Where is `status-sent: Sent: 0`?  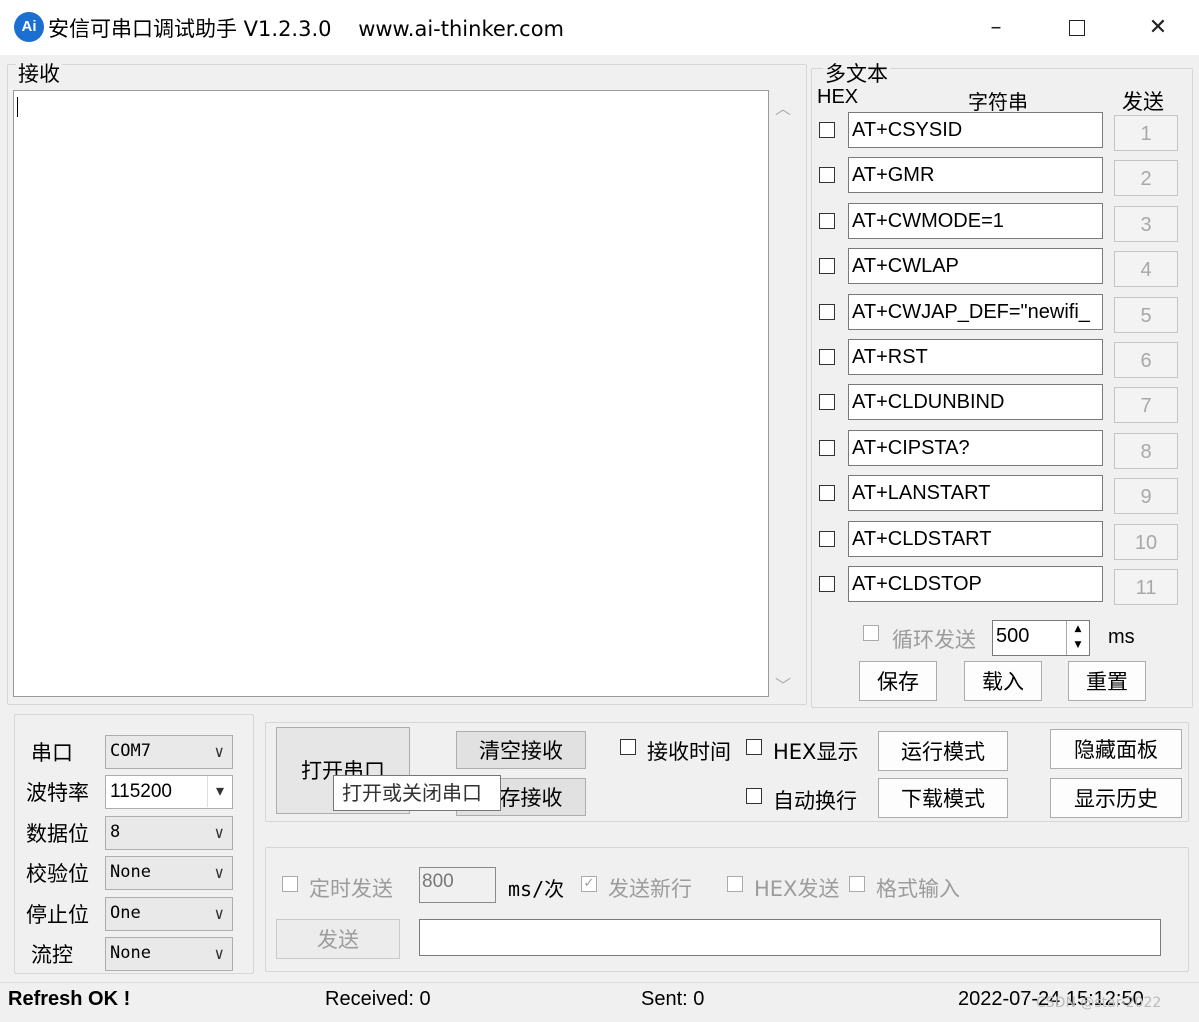 status-sent: Sent: 0 is located at coordinates (673, 999).